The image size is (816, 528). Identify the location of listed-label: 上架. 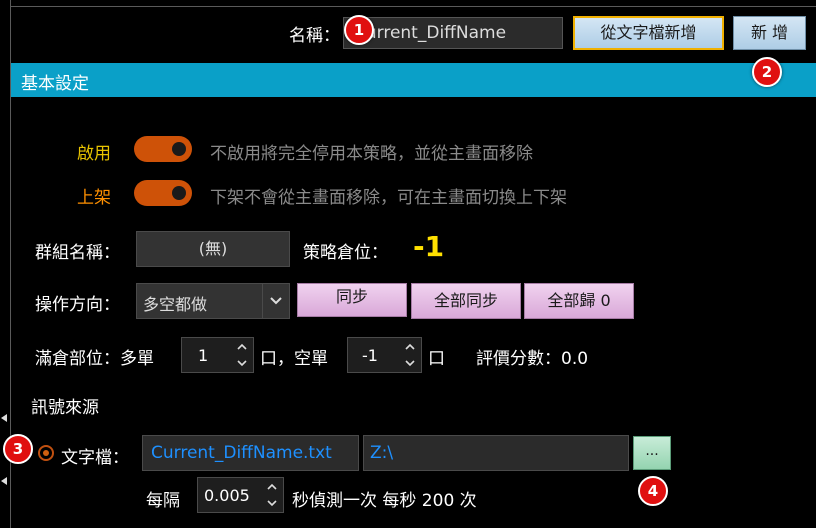
(94, 198).